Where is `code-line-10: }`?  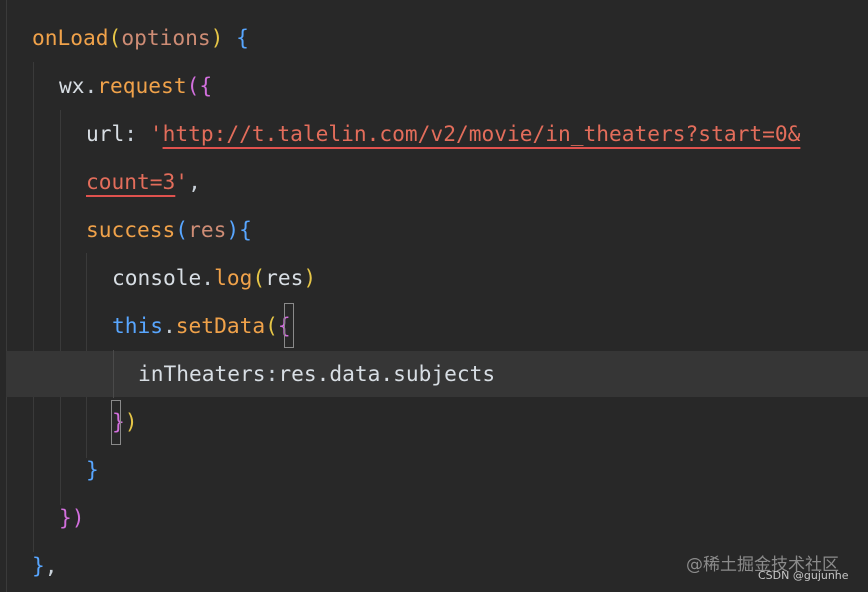 code-line-10: } is located at coordinates (92, 470).